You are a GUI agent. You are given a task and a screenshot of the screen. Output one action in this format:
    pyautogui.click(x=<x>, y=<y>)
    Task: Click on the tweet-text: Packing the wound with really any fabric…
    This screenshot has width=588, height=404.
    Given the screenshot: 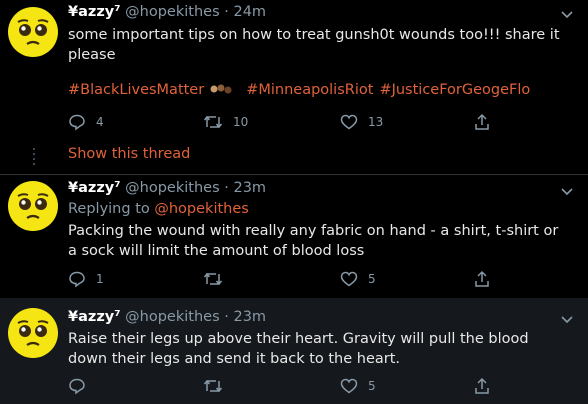 What is the action you would take?
    pyautogui.click(x=313, y=241)
    